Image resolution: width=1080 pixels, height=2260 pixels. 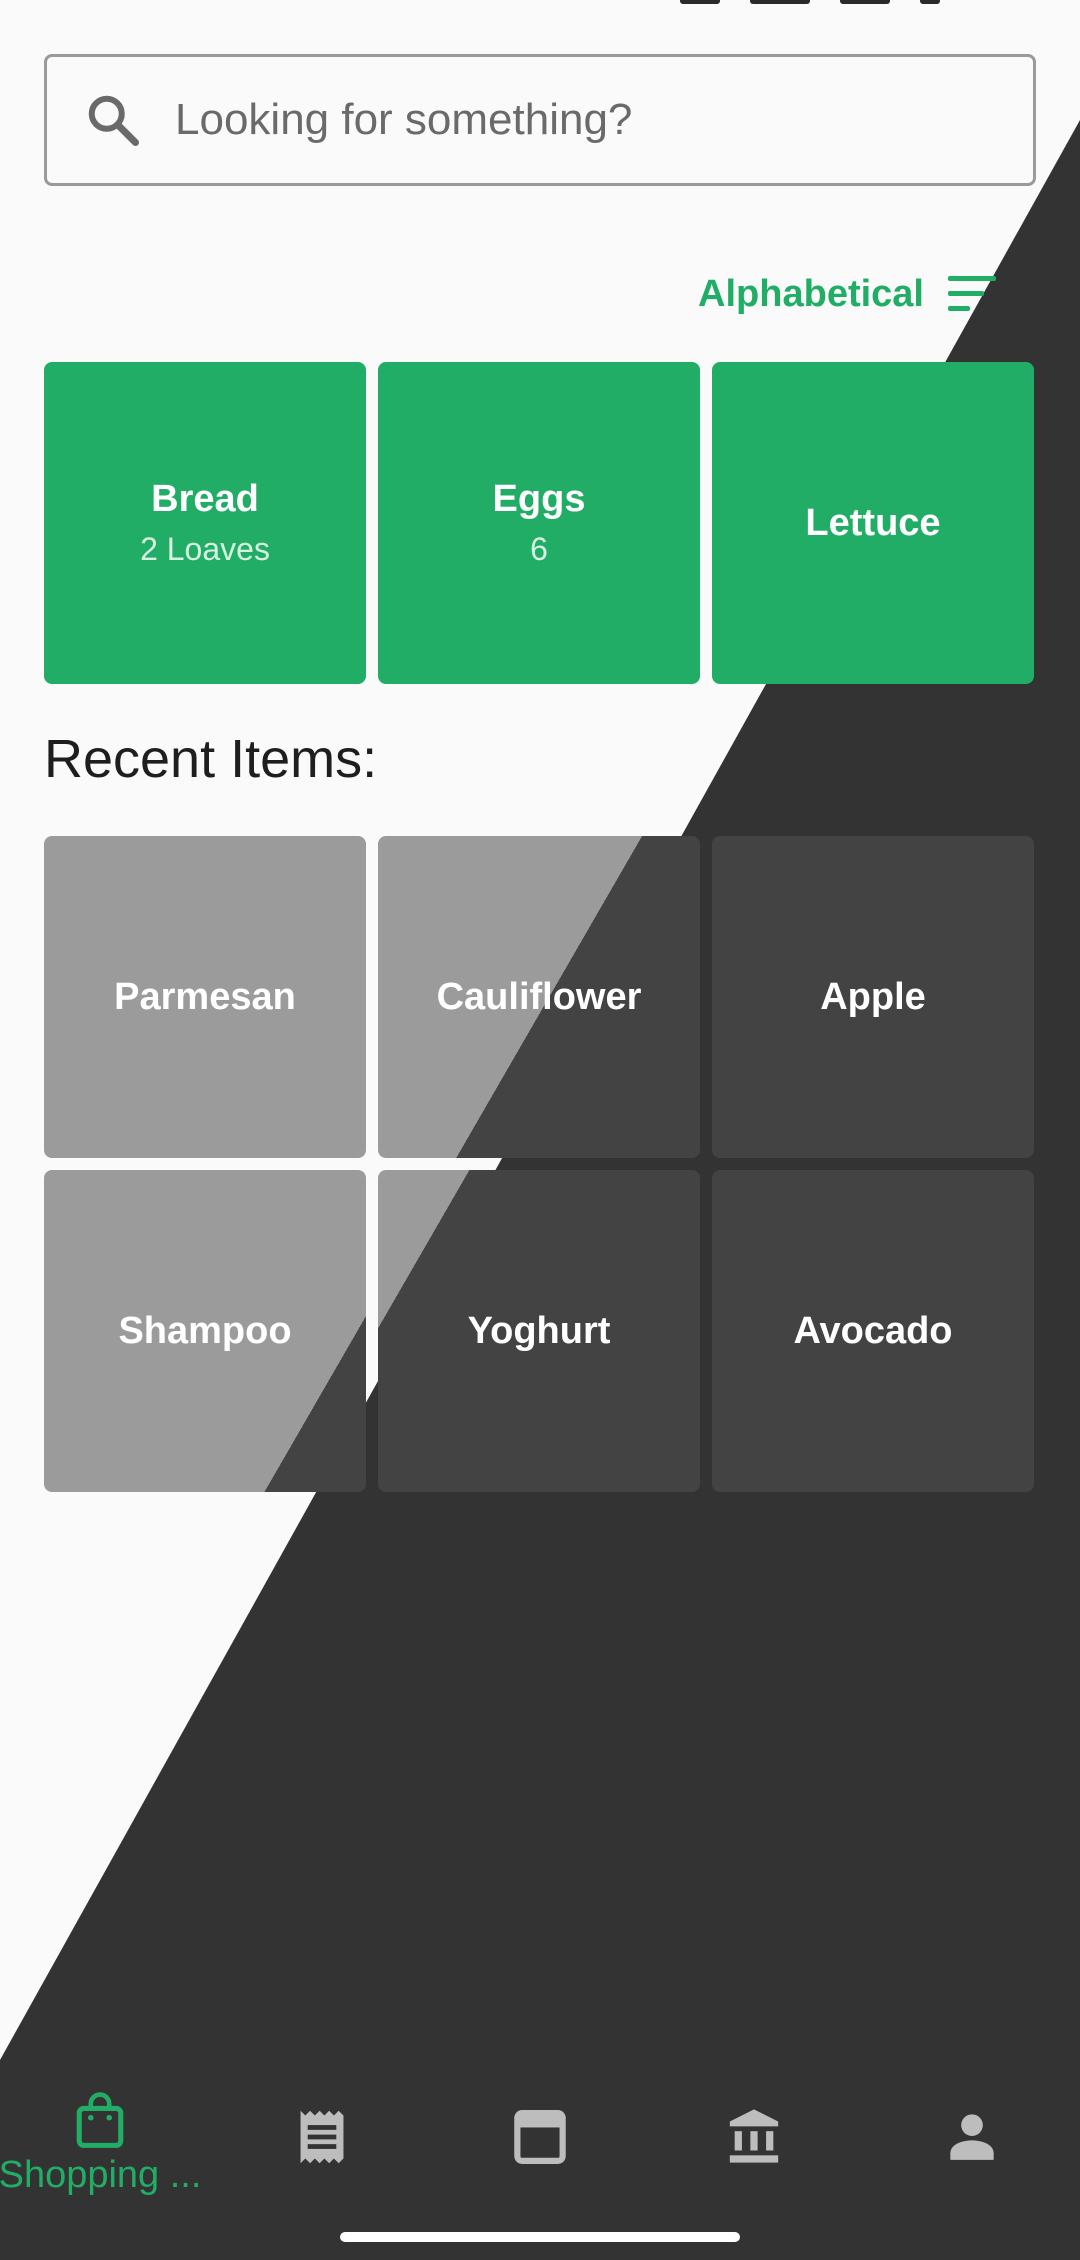 What do you see at coordinates (100, 2120) in the screenshot?
I see `shopping-bag-icon` at bounding box center [100, 2120].